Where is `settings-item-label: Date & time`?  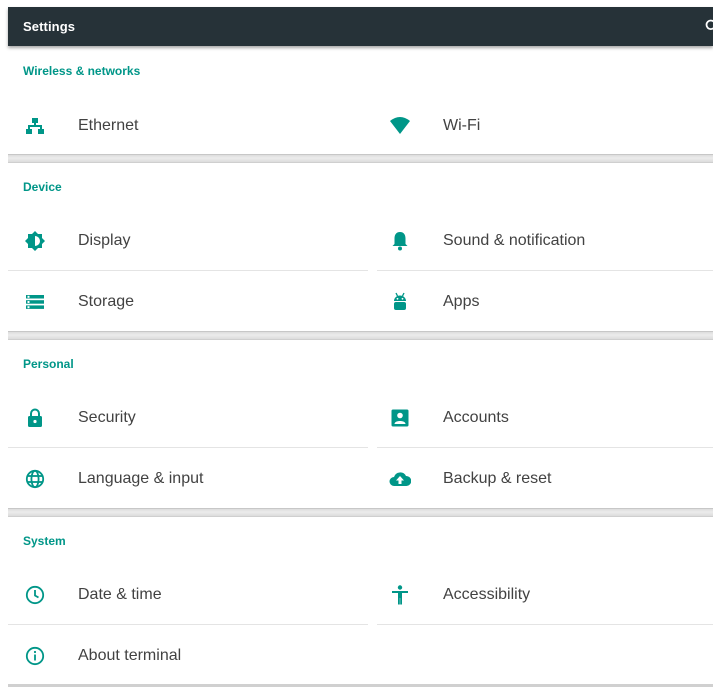
settings-item-label: Date & time is located at coordinates (120, 594).